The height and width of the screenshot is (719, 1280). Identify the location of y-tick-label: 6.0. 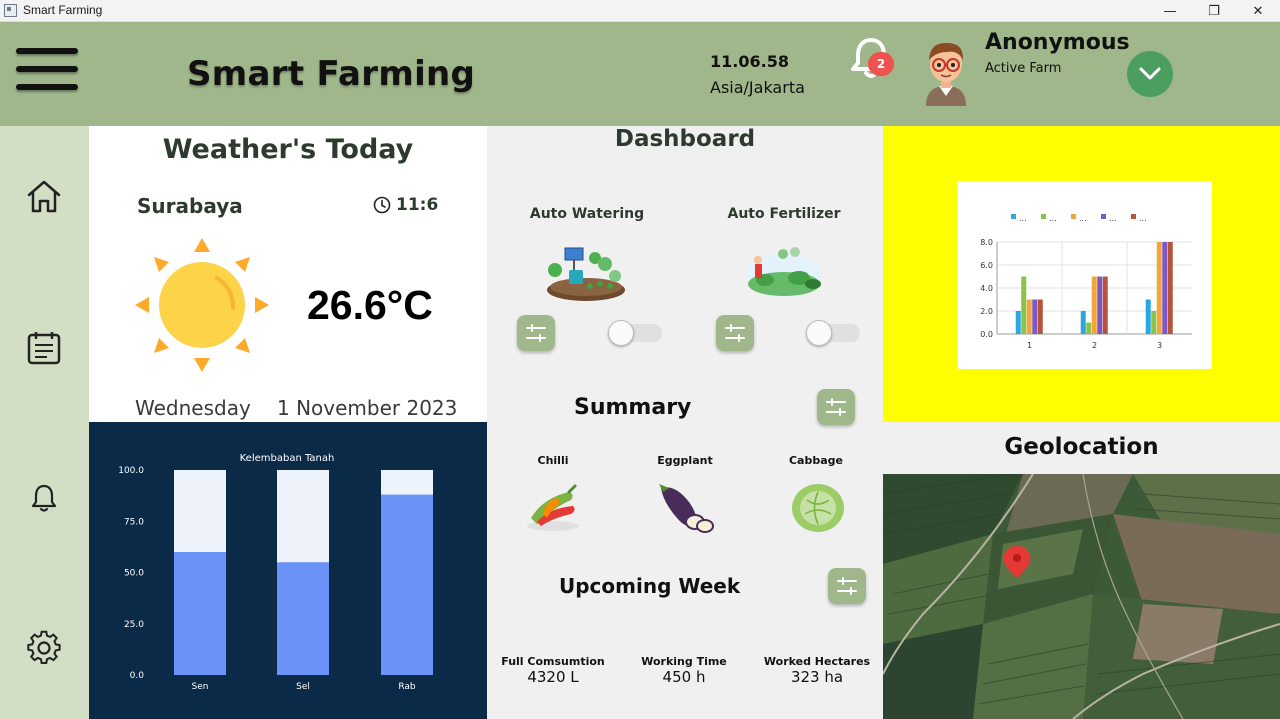
(986, 265).